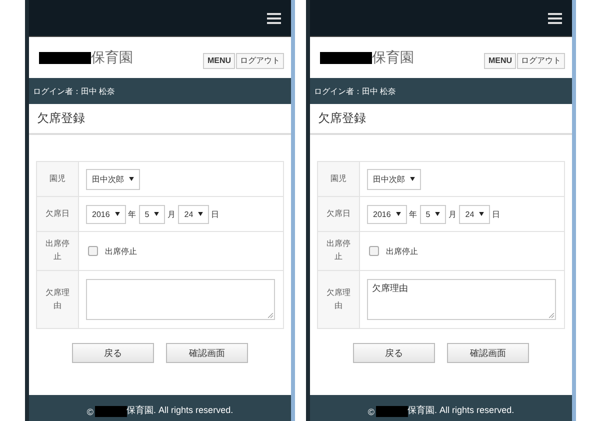 This screenshot has width=600, height=421. Describe the element at coordinates (461, 299) in the screenshot. I see `reason-field: 欠席理由` at that location.